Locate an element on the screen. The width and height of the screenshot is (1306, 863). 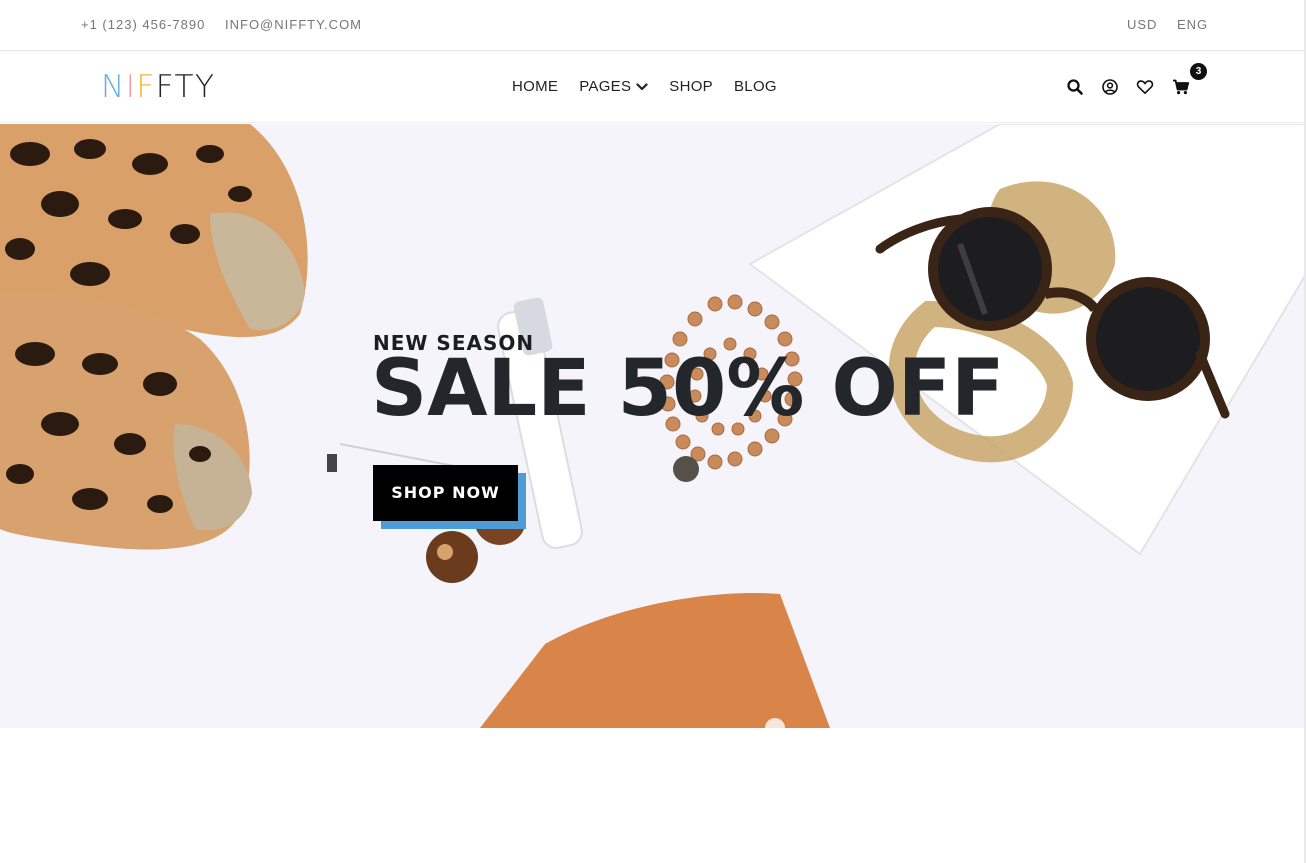
email-link: INFO@NIFFTY.COM is located at coordinates (293, 24).